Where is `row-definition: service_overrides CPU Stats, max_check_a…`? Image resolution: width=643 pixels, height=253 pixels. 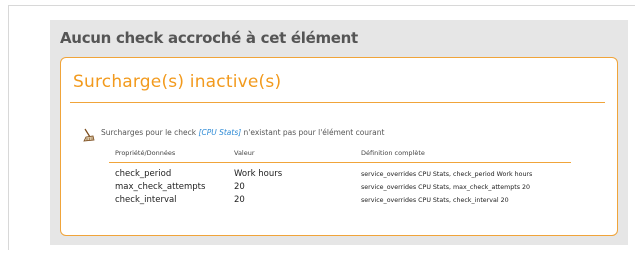
row-definition: service_overrides CPU Stats, max_check_a… is located at coordinates (446, 187).